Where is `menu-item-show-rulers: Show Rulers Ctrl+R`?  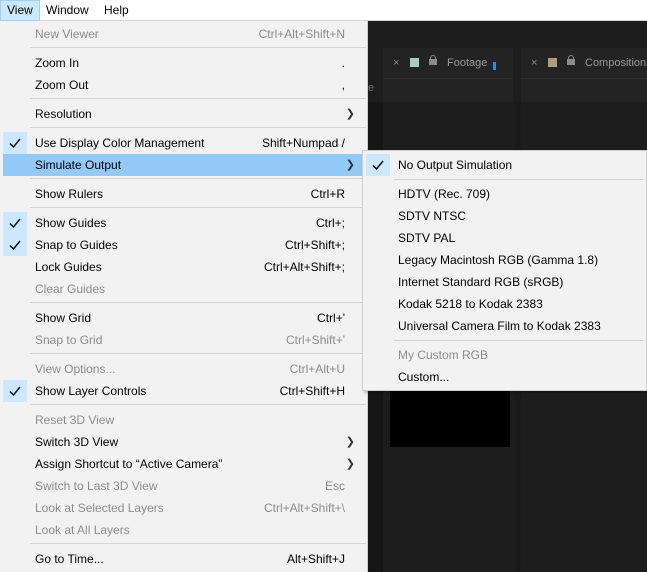 menu-item-show-rulers: Show Rulers Ctrl+R is located at coordinates (184, 194).